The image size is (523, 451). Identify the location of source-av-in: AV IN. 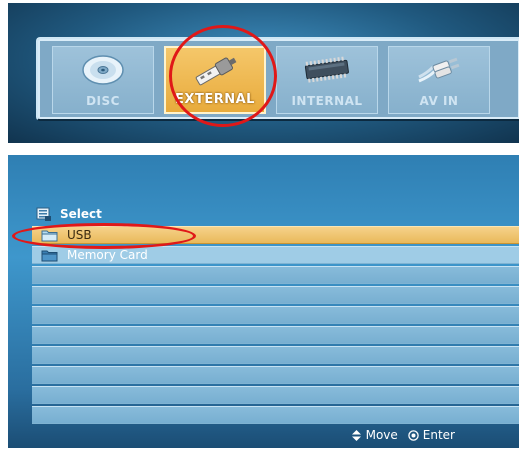
(439, 80).